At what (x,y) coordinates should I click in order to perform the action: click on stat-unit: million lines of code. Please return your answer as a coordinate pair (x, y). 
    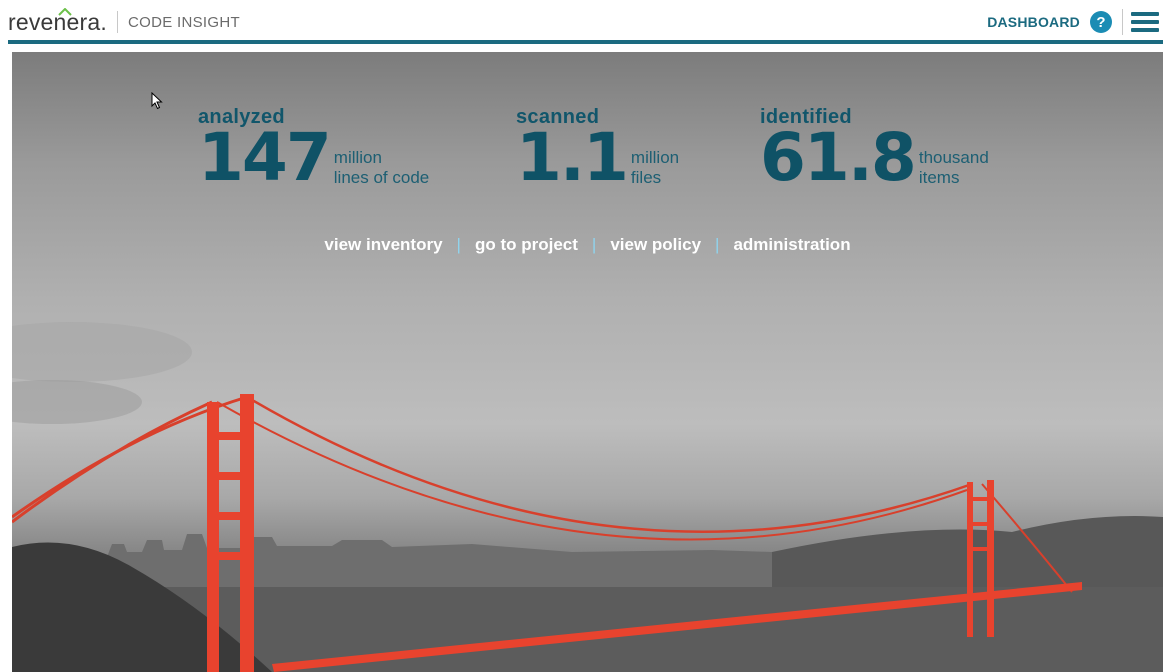
    Looking at the image, I should click on (381, 167).